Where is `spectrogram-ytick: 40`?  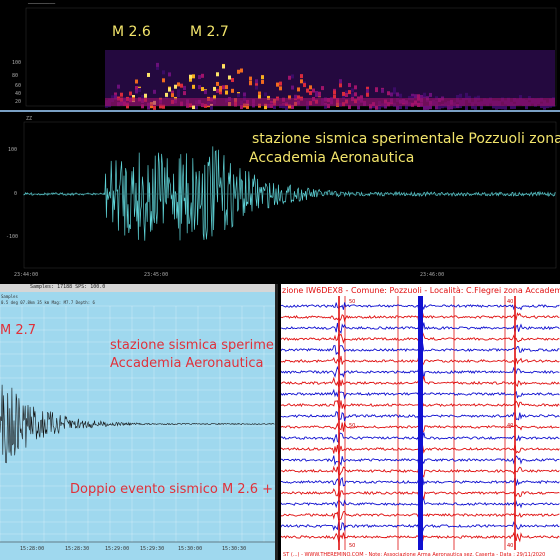 spectrogram-ytick: 40 is located at coordinates (18, 94).